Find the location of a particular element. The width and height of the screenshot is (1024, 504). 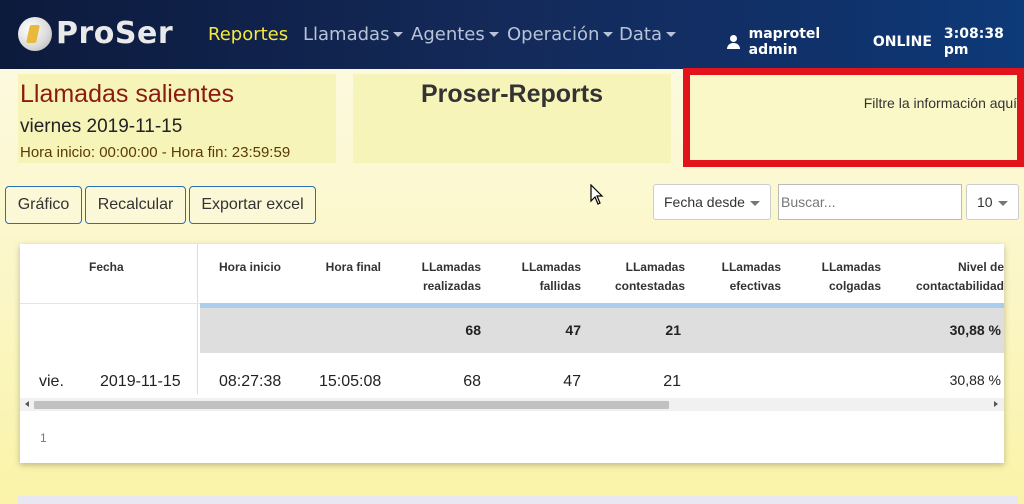

nav-agentes-label: Agentes is located at coordinates (448, 34).